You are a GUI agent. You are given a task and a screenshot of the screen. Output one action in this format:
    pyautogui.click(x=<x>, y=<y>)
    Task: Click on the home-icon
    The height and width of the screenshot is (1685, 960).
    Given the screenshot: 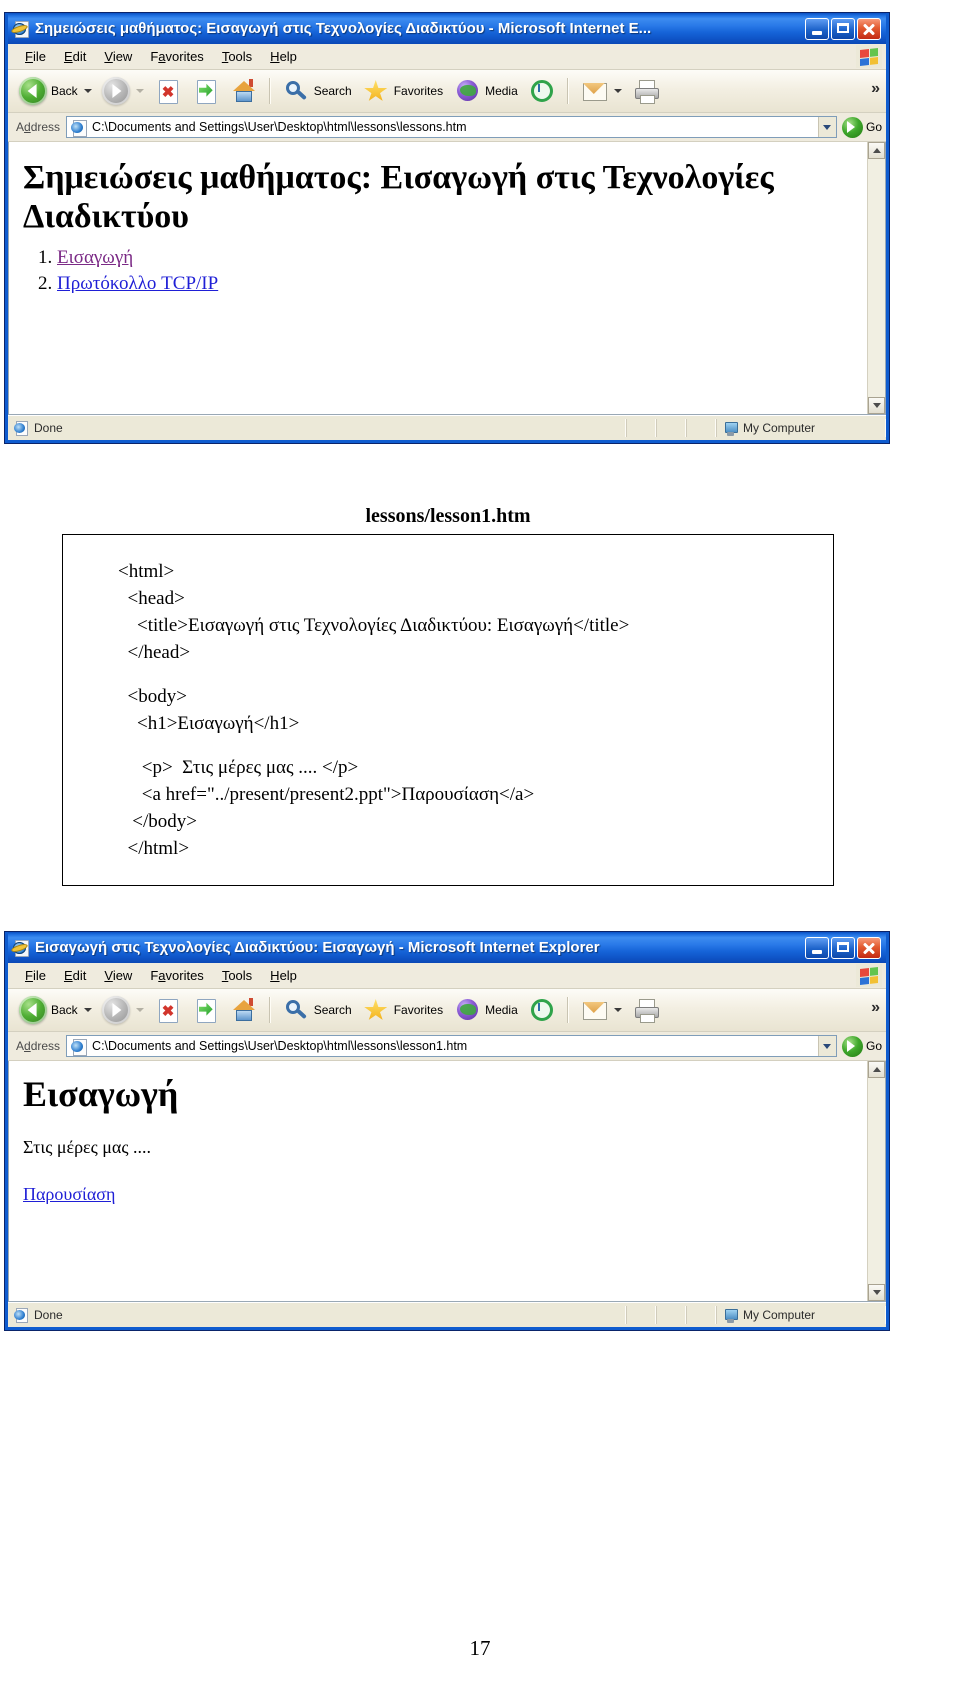 What is the action you would take?
    pyautogui.click(x=244, y=1010)
    